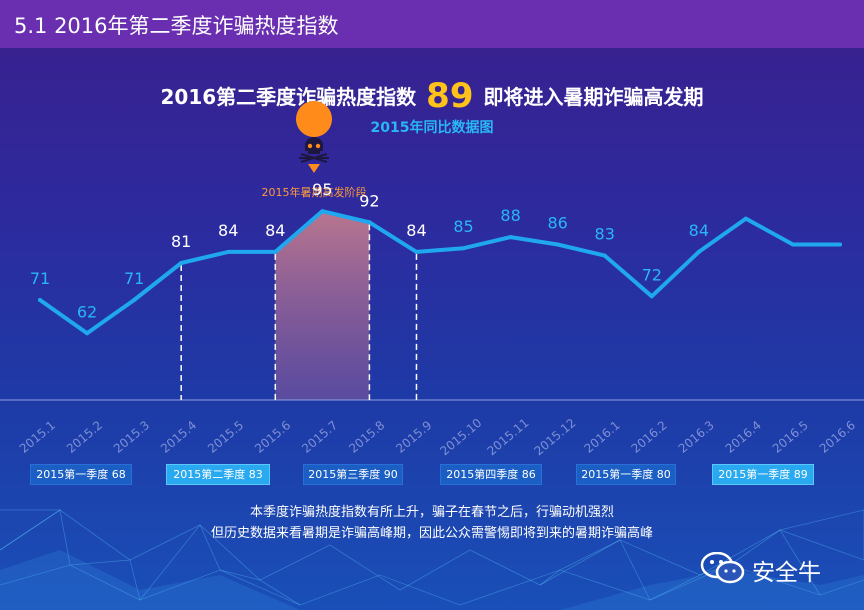 Image resolution: width=864 pixels, height=610 pixels. I want to click on x-tick-label: 2016.3, so click(696, 437).